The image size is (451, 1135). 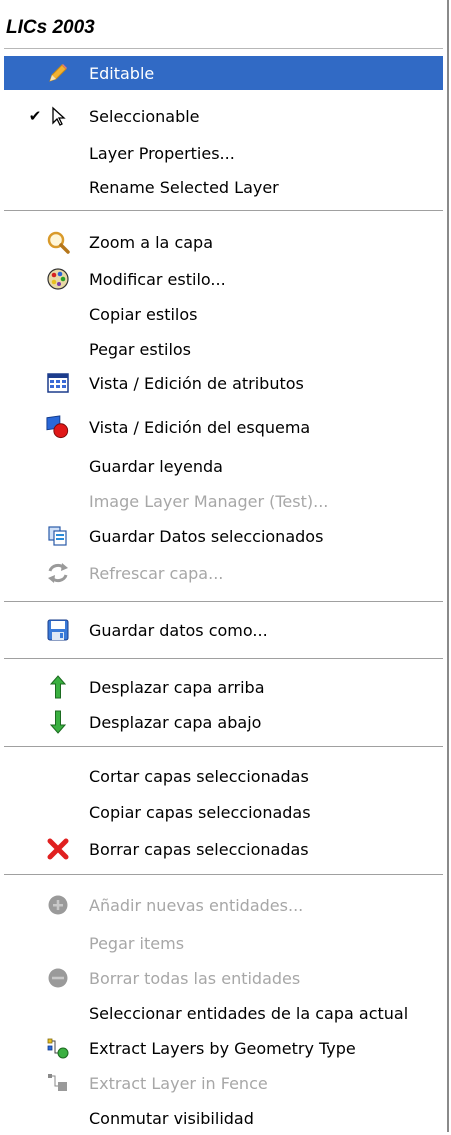 What do you see at coordinates (223, 242) in the screenshot?
I see `menu-item-zoom-capa: Zoom a la capa` at bounding box center [223, 242].